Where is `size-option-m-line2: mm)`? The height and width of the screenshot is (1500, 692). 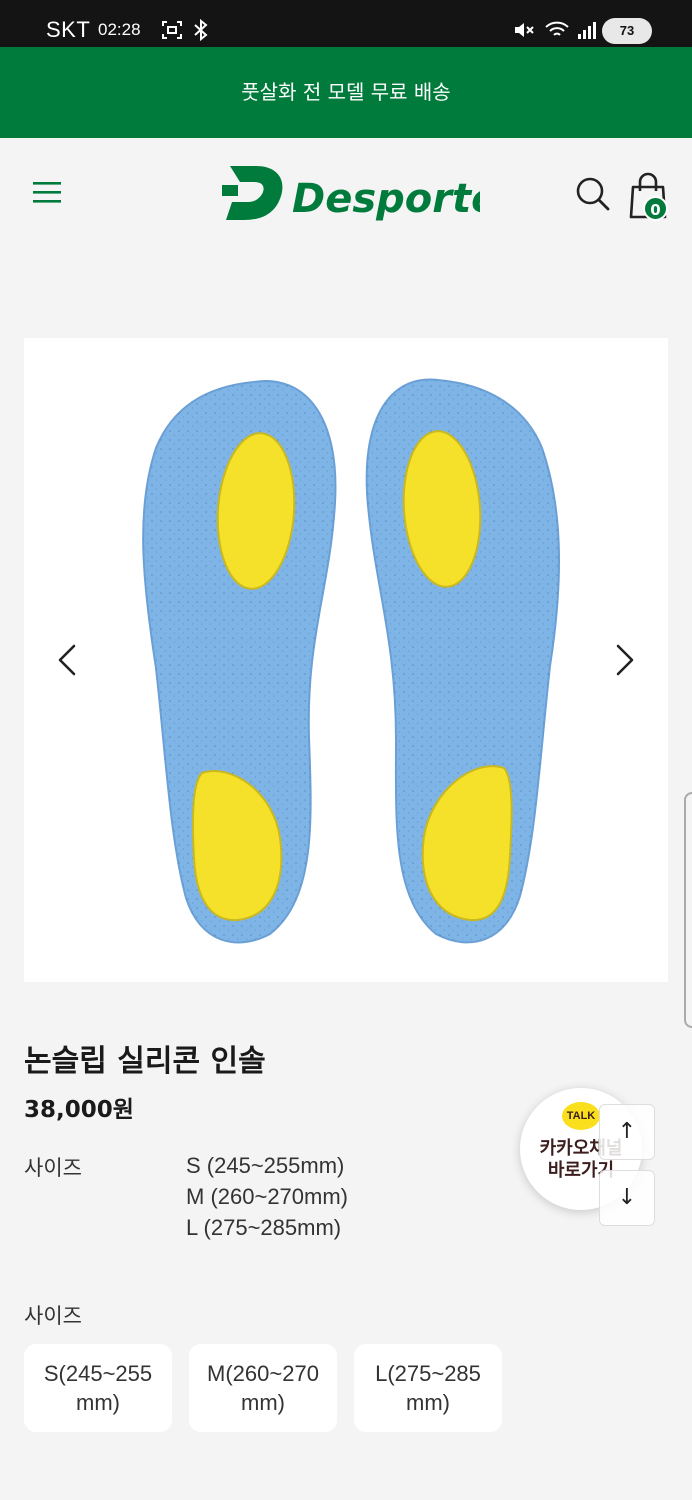 size-option-m-line2: mm) is located at coordinates (263, 1402).